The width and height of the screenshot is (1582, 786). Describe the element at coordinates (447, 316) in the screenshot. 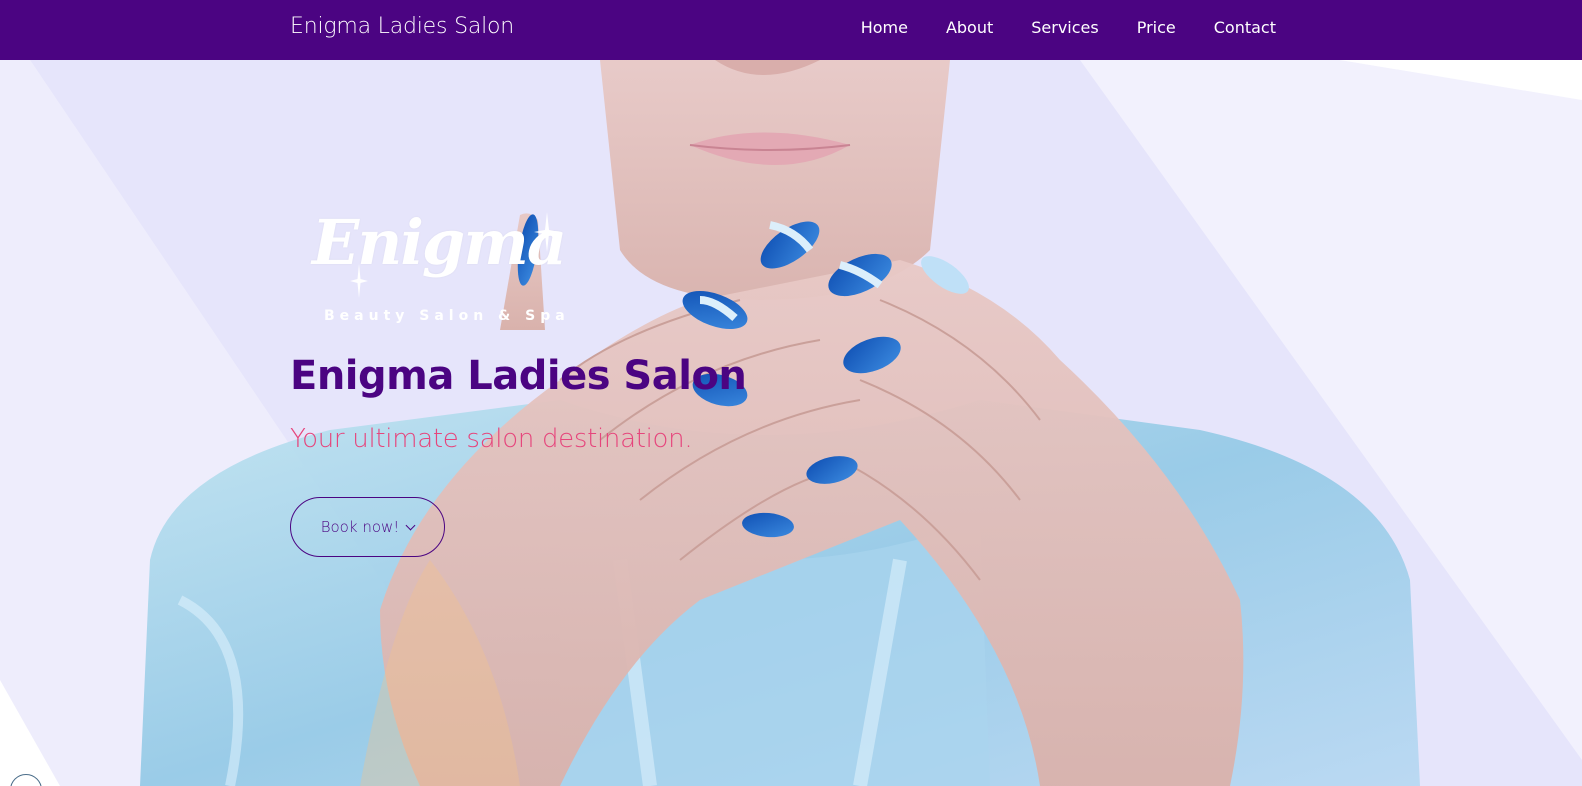

I see `logo-subtitle: Beauty Salon & Spa` at that location.